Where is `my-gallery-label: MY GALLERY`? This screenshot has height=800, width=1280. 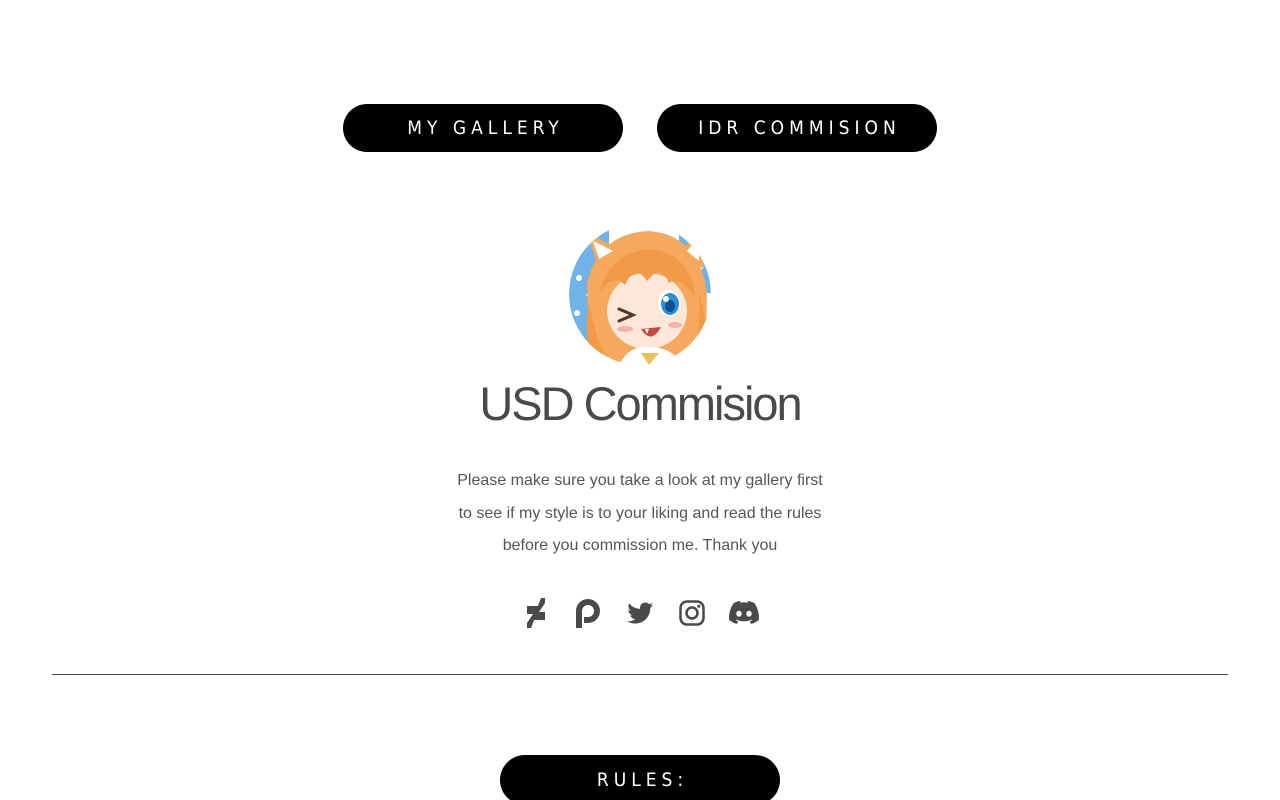
my-gallery-label: MY GALLERY is located at coordinates (485, 128).